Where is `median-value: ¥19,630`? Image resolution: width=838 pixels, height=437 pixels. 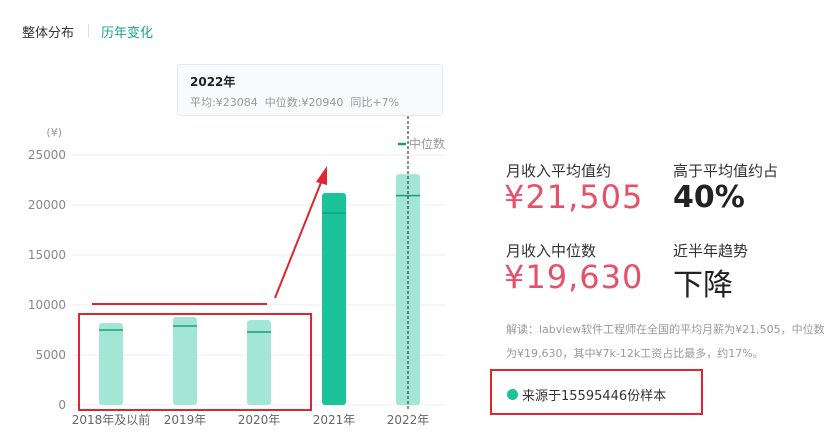 median-value: ¥19,630 is located at coordinates (574, 277).